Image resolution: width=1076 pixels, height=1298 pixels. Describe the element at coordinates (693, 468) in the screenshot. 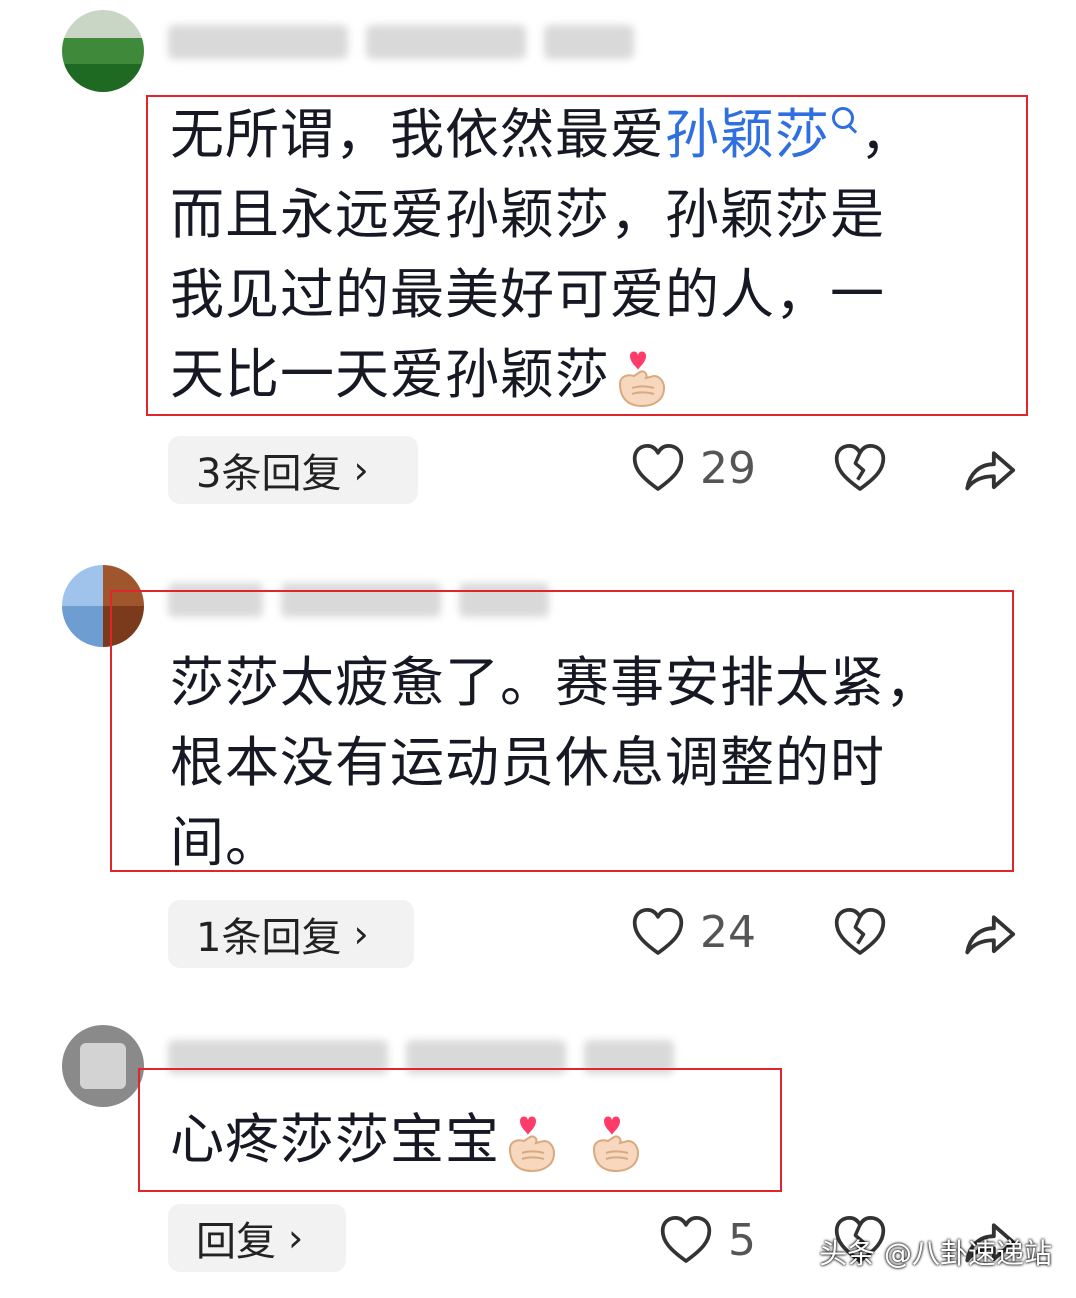

I see `like-button: 29` at that location.